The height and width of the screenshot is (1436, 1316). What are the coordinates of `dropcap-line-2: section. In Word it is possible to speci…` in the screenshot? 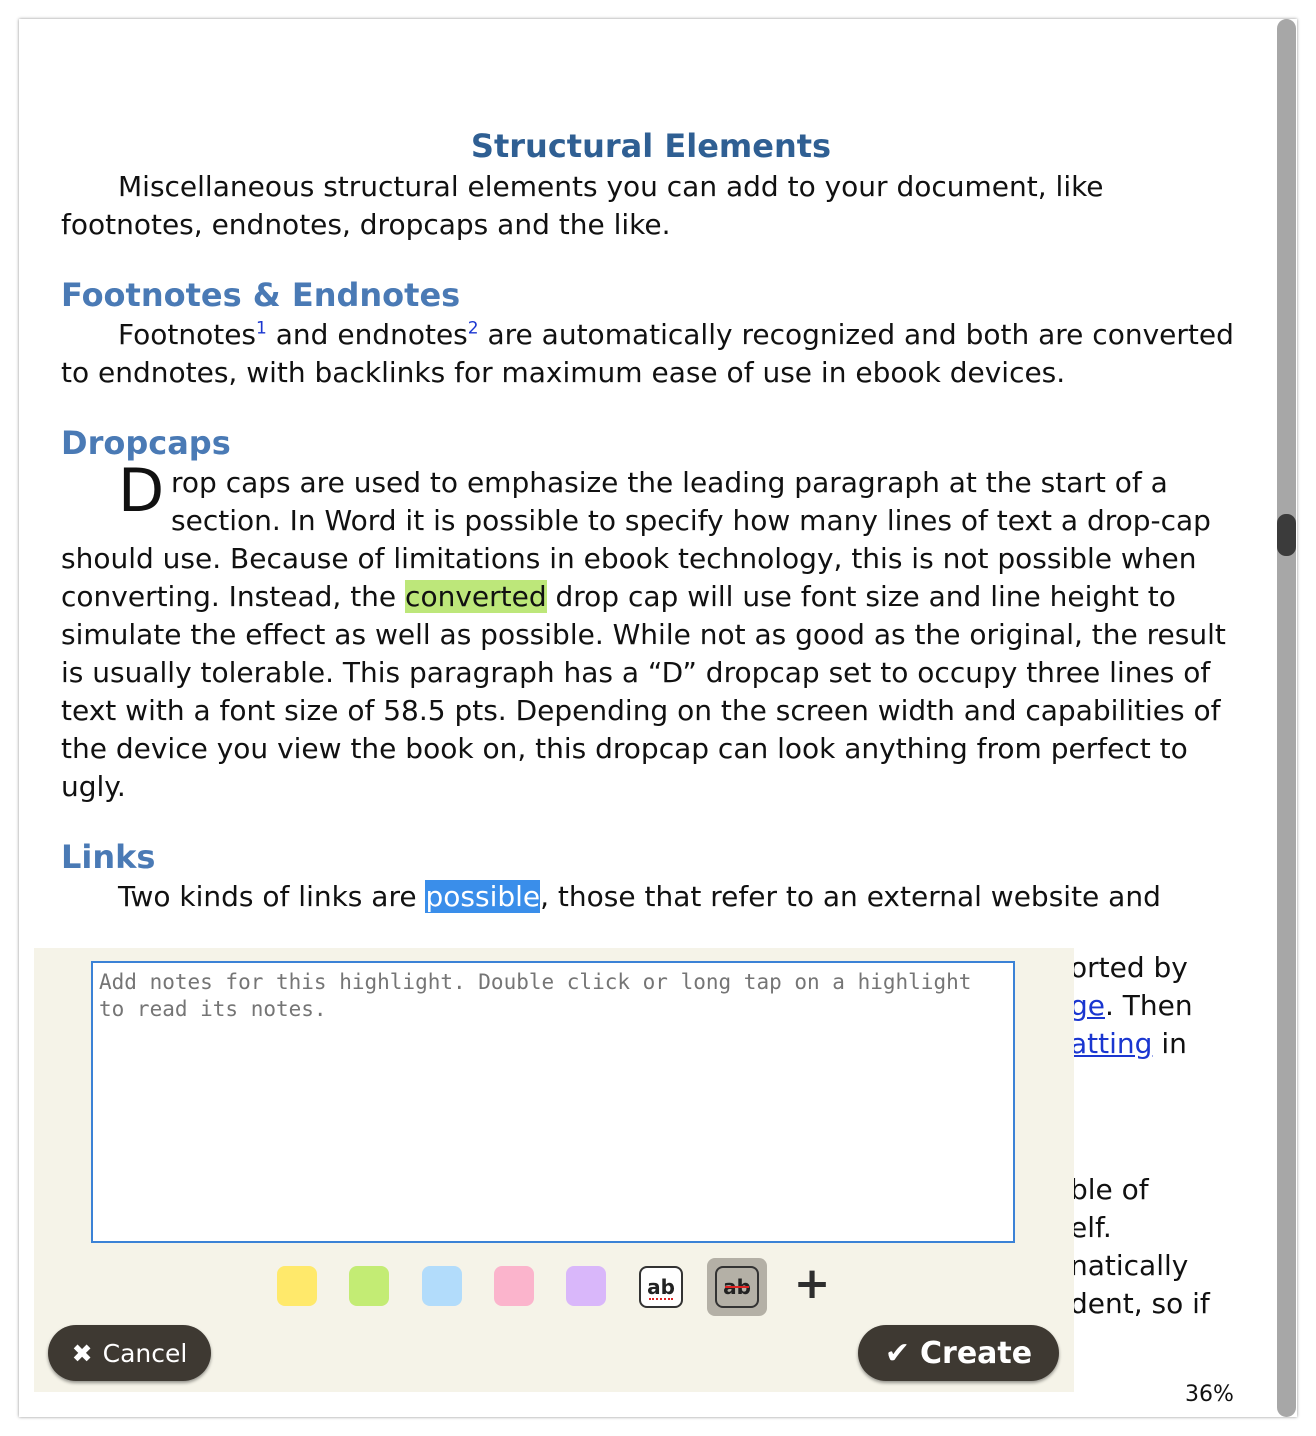 It's located at (691, 520).